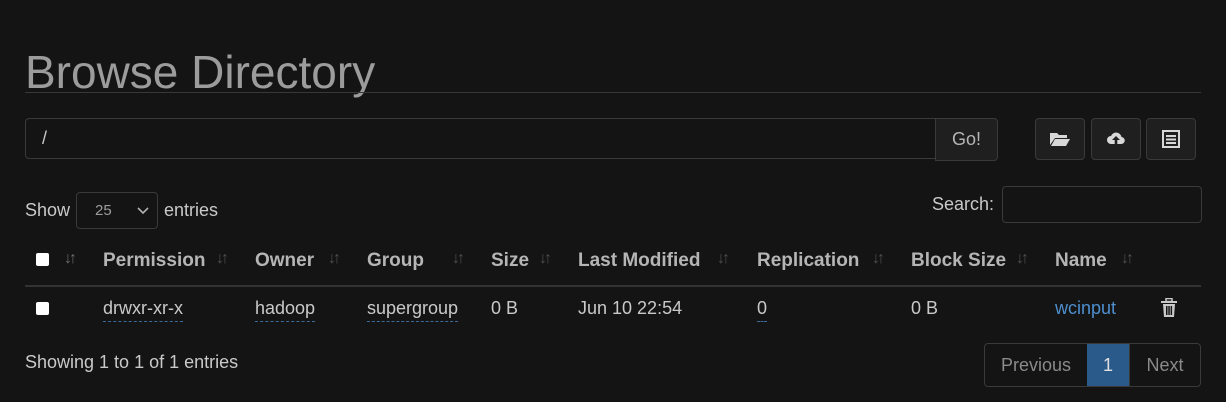 Image resolution: width=1226 pixels, height=402 pixels. I want to click on next-button: Next, so click(1164, 365).